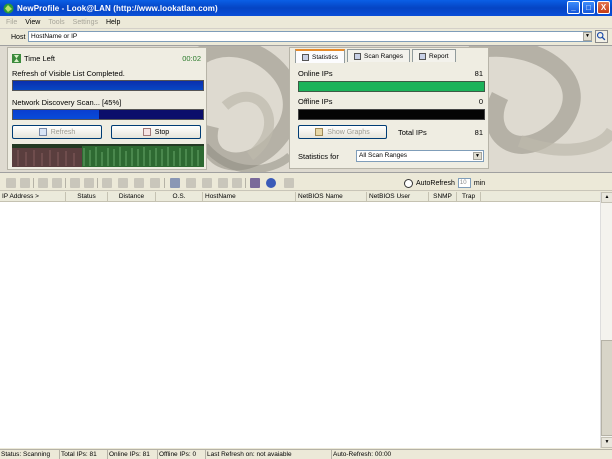 The height and width of the screenshot is (459, 612). I want to click on column-trap: Trap, so click(469, 197).